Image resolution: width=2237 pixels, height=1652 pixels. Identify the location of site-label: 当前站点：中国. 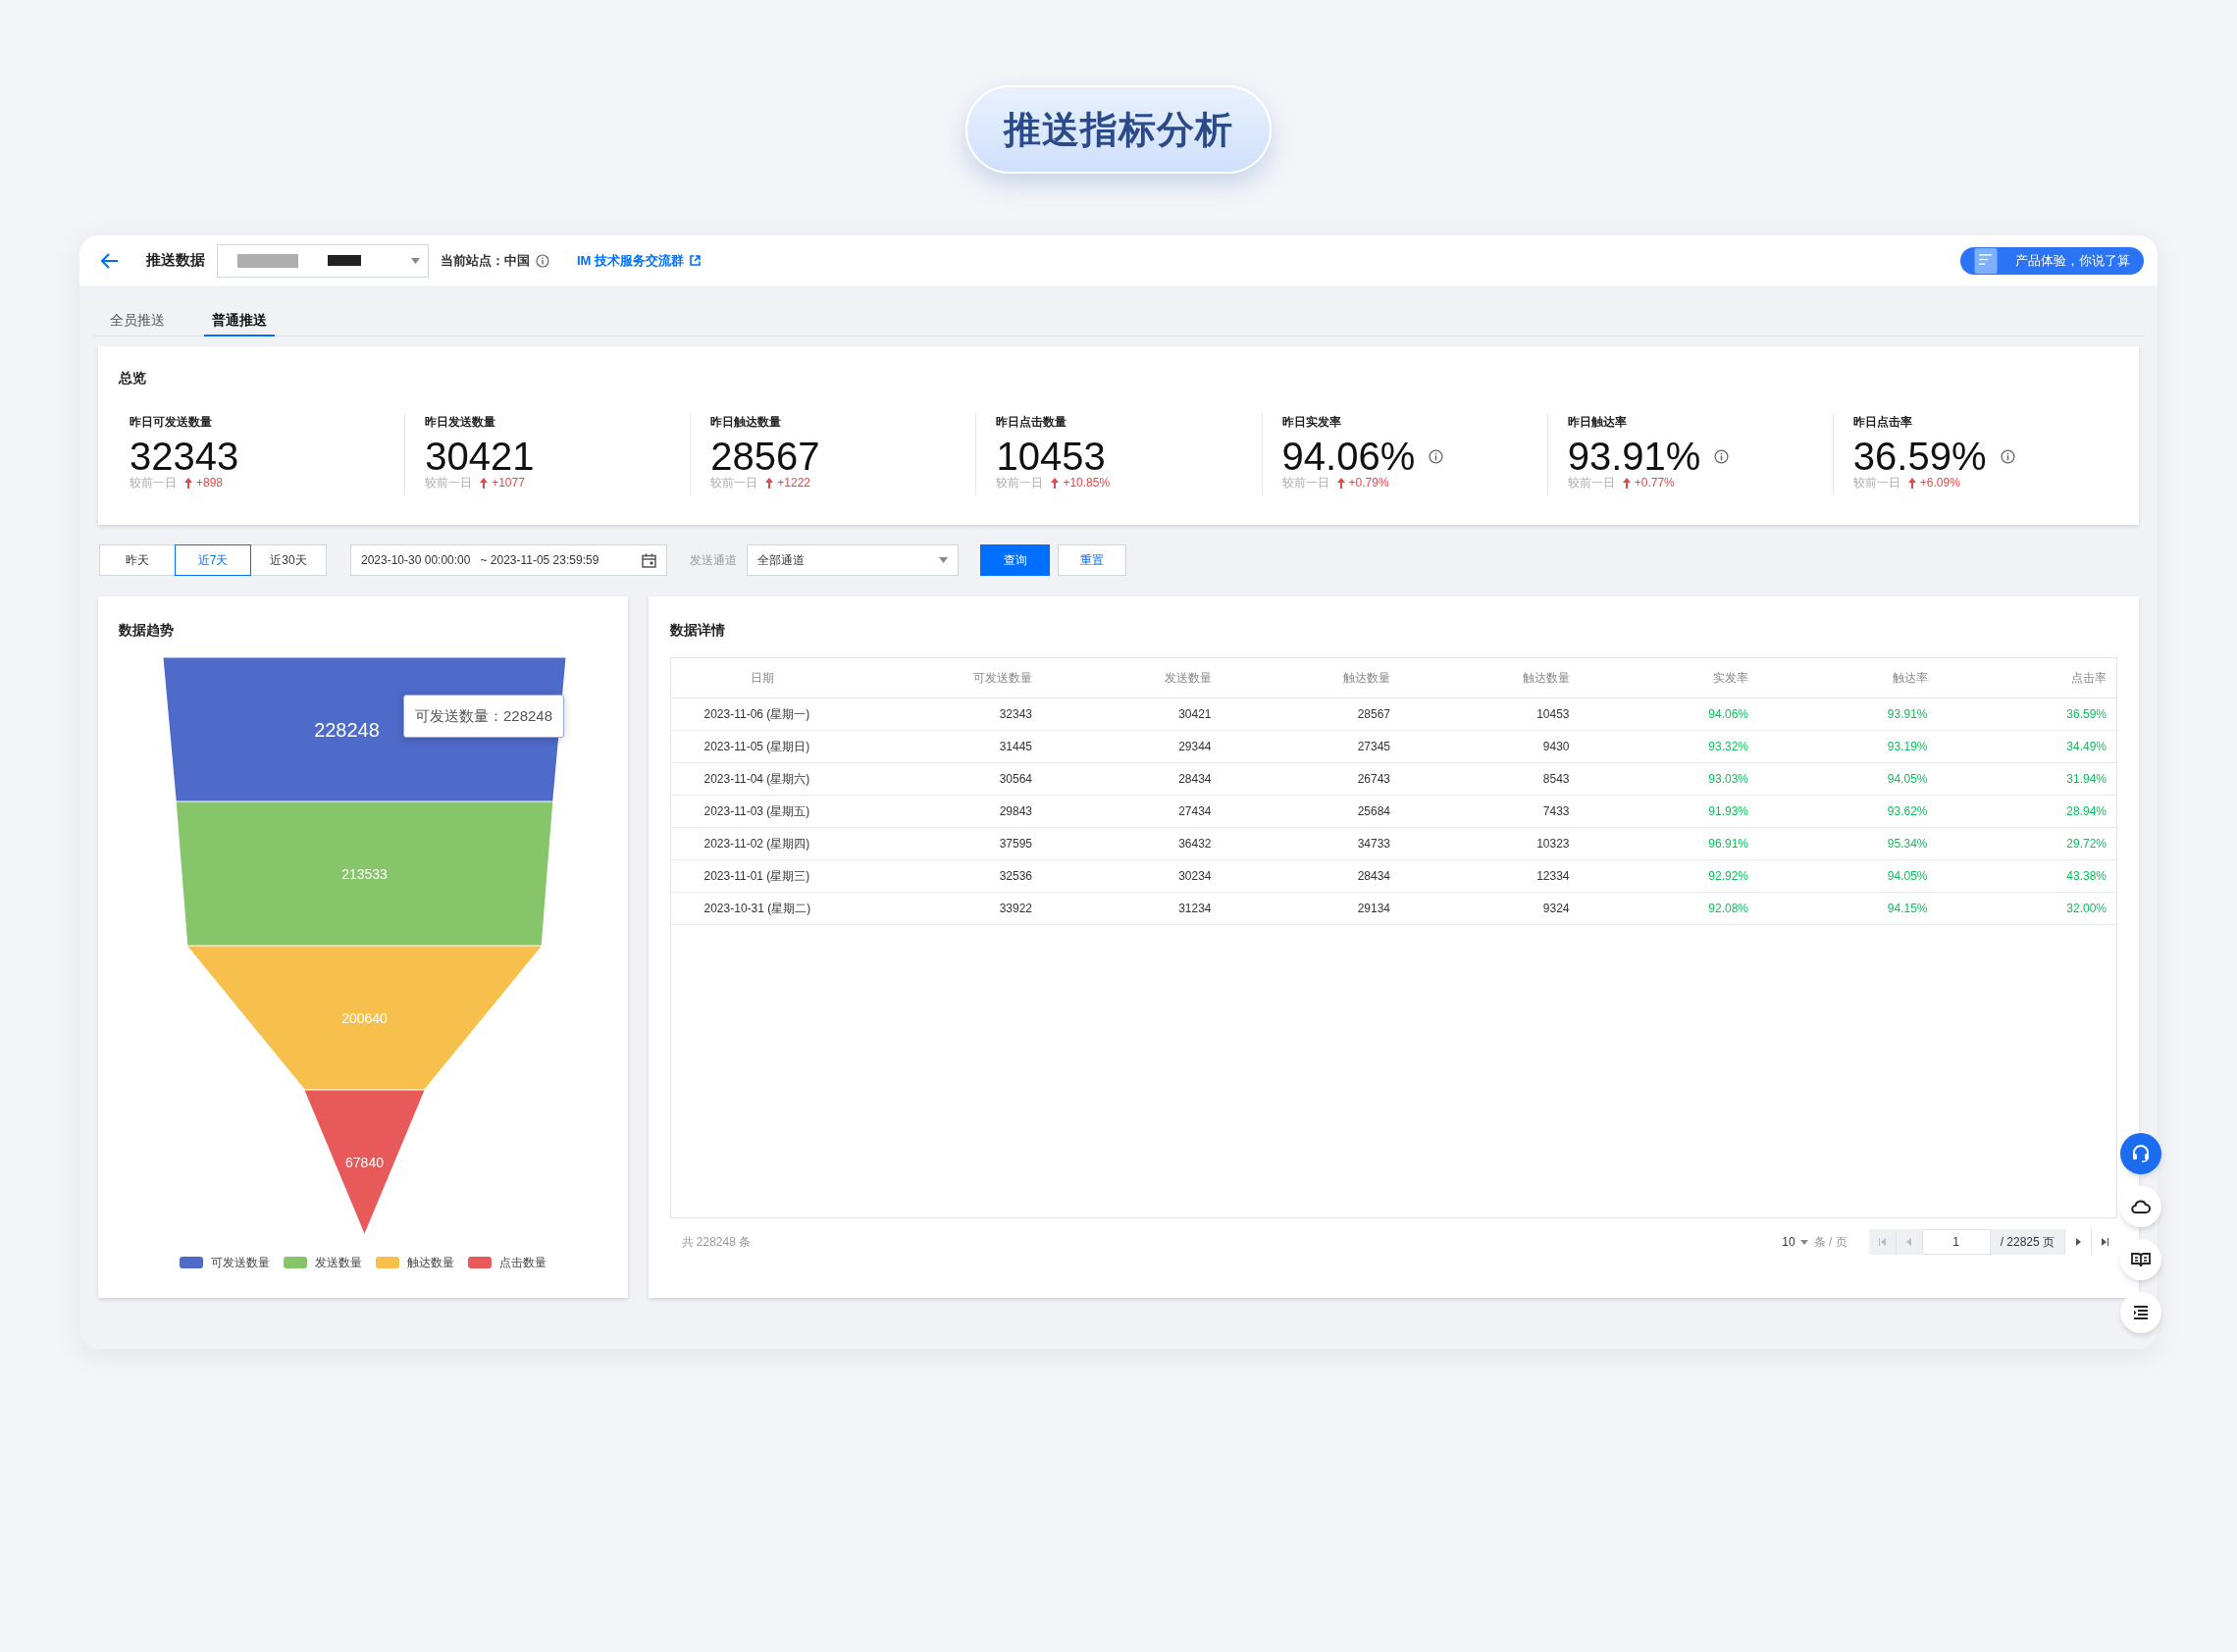
(485, 260).